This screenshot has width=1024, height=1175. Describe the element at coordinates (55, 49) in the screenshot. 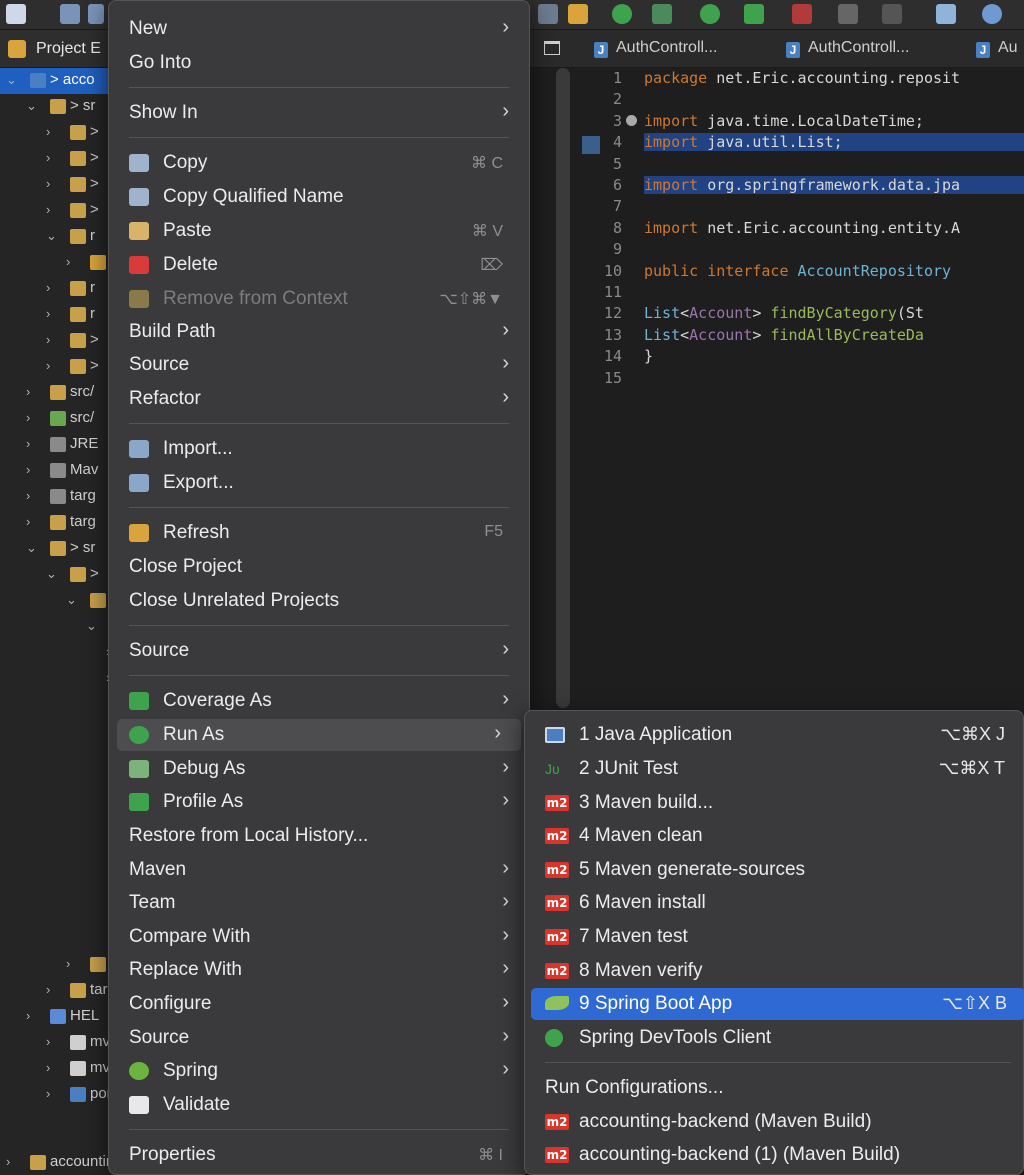

I see `project-explorer-tab: Project E` at that location.